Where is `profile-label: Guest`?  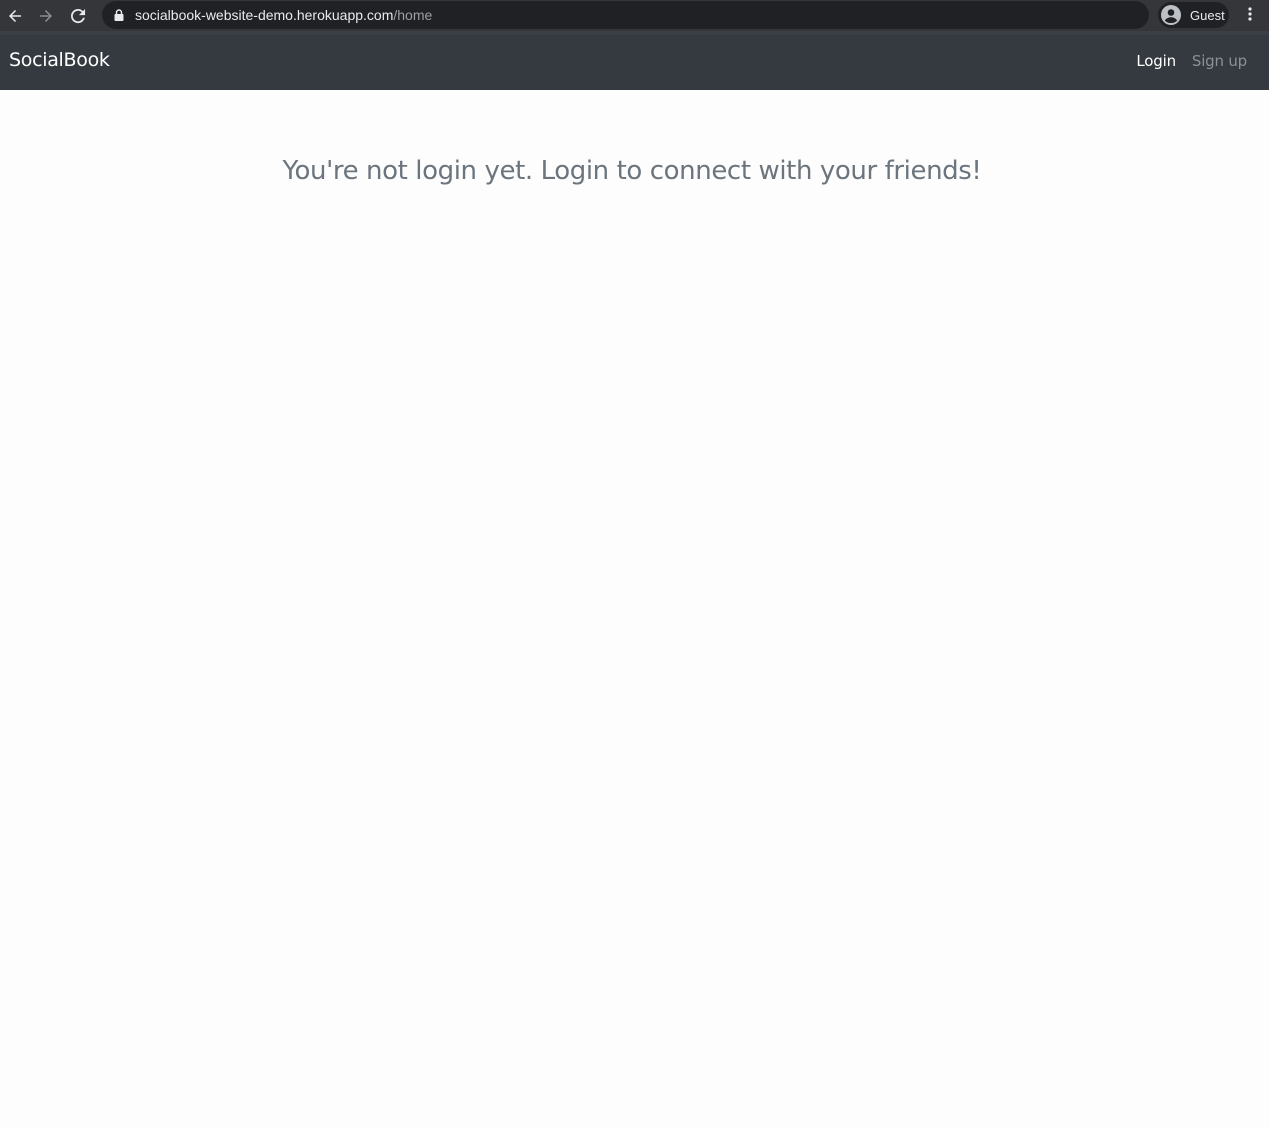
profile-label: Guest is located at coordinates (1207, 15).